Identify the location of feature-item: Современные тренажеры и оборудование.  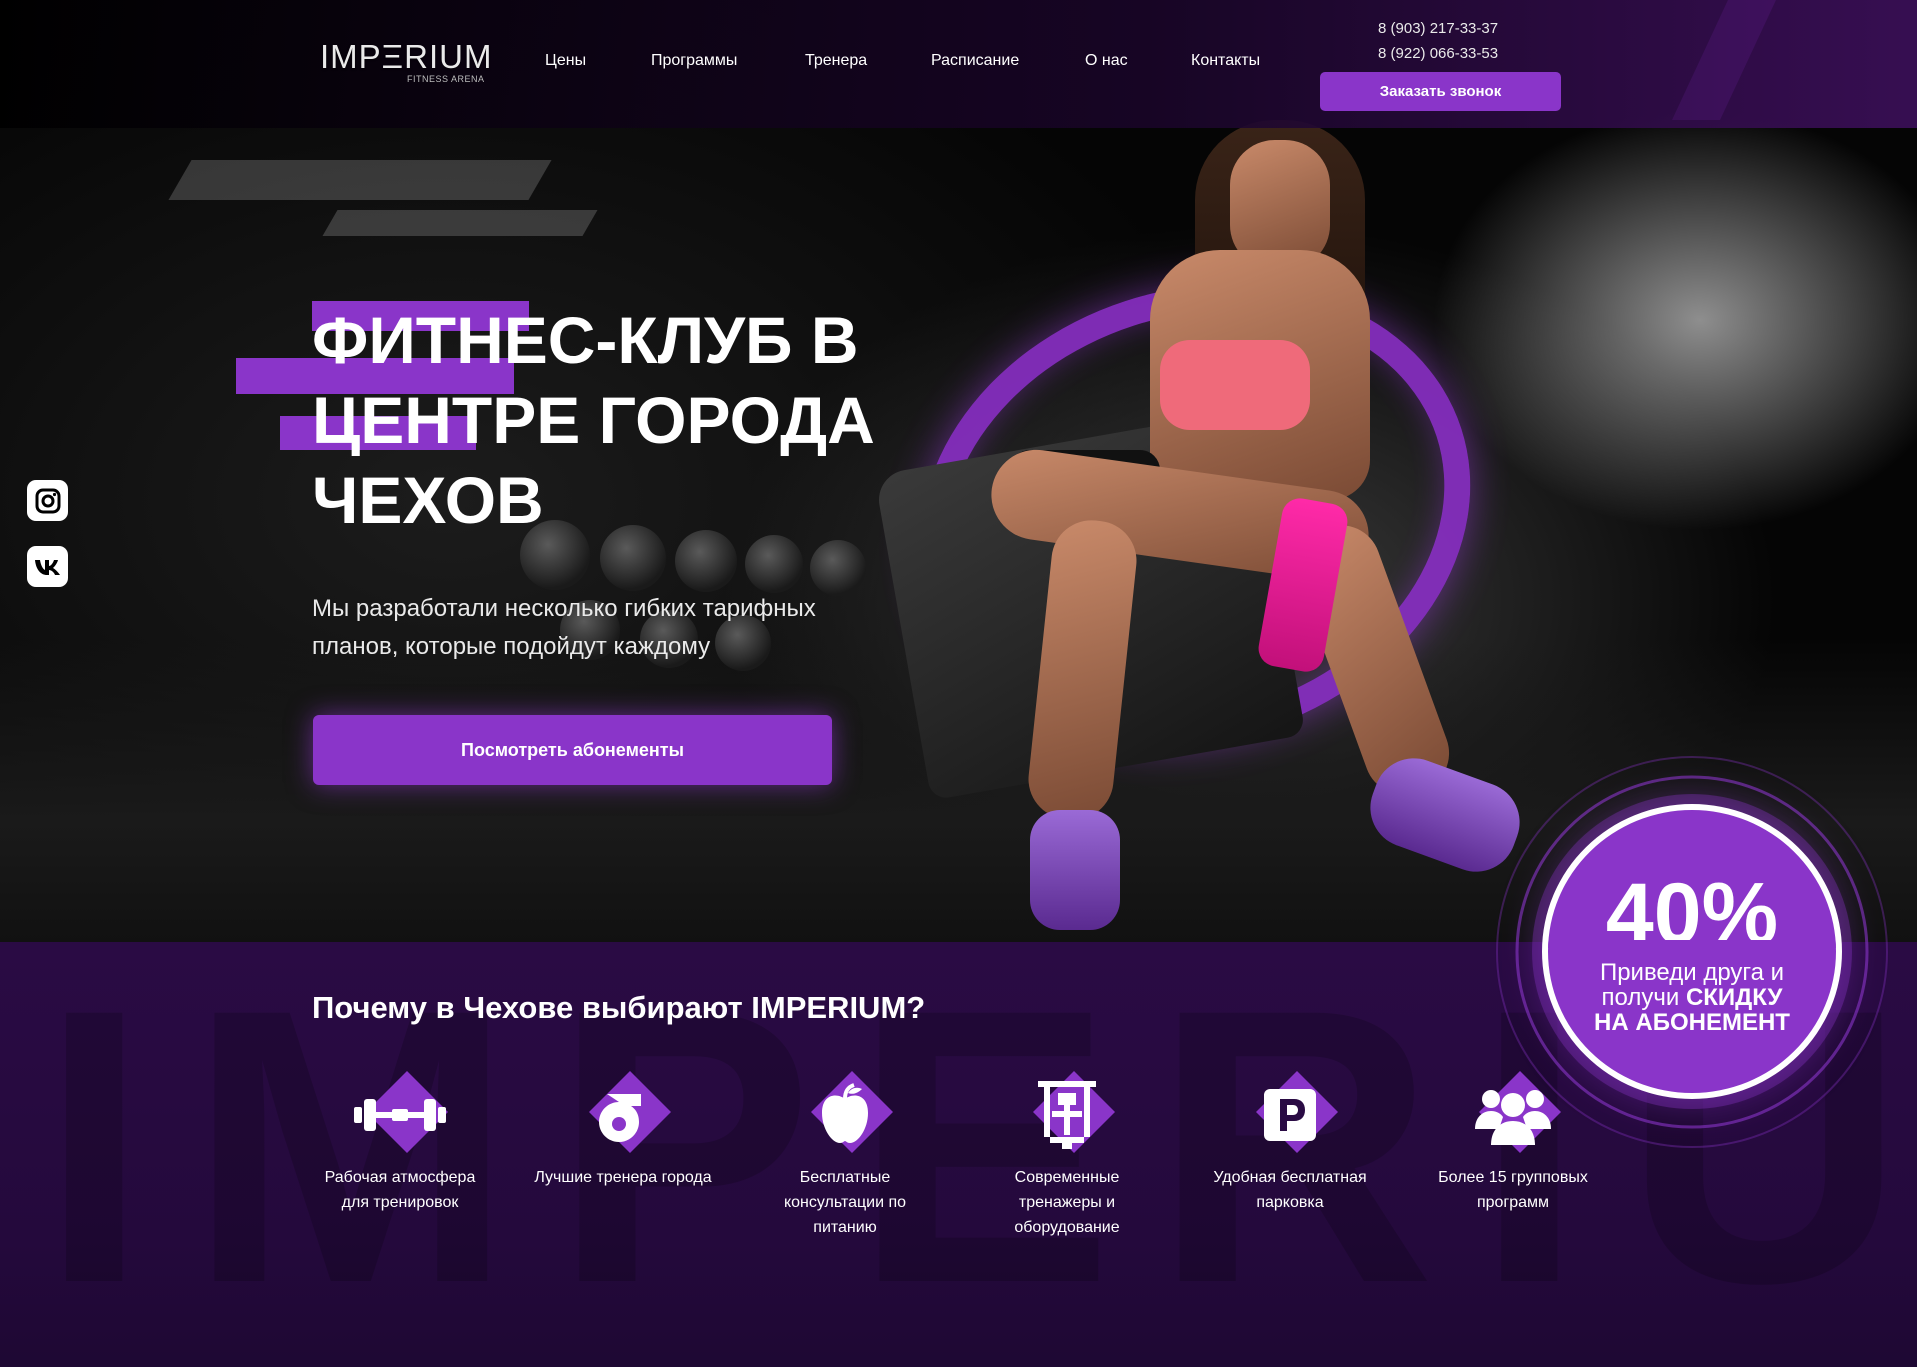
(1067, 1155).